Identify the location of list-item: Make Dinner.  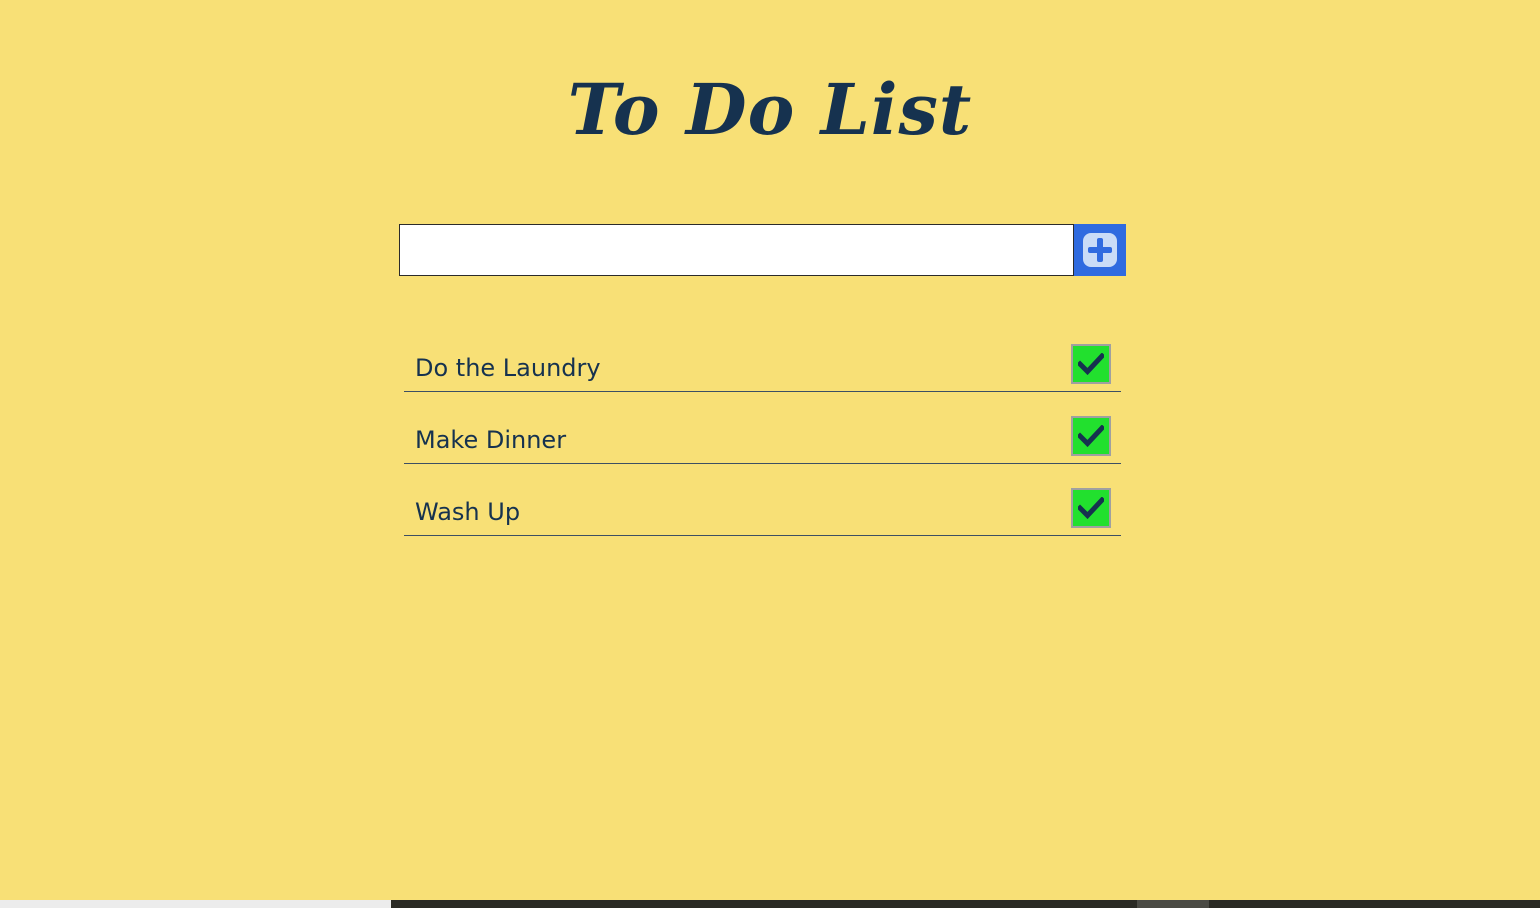
(762, 428).